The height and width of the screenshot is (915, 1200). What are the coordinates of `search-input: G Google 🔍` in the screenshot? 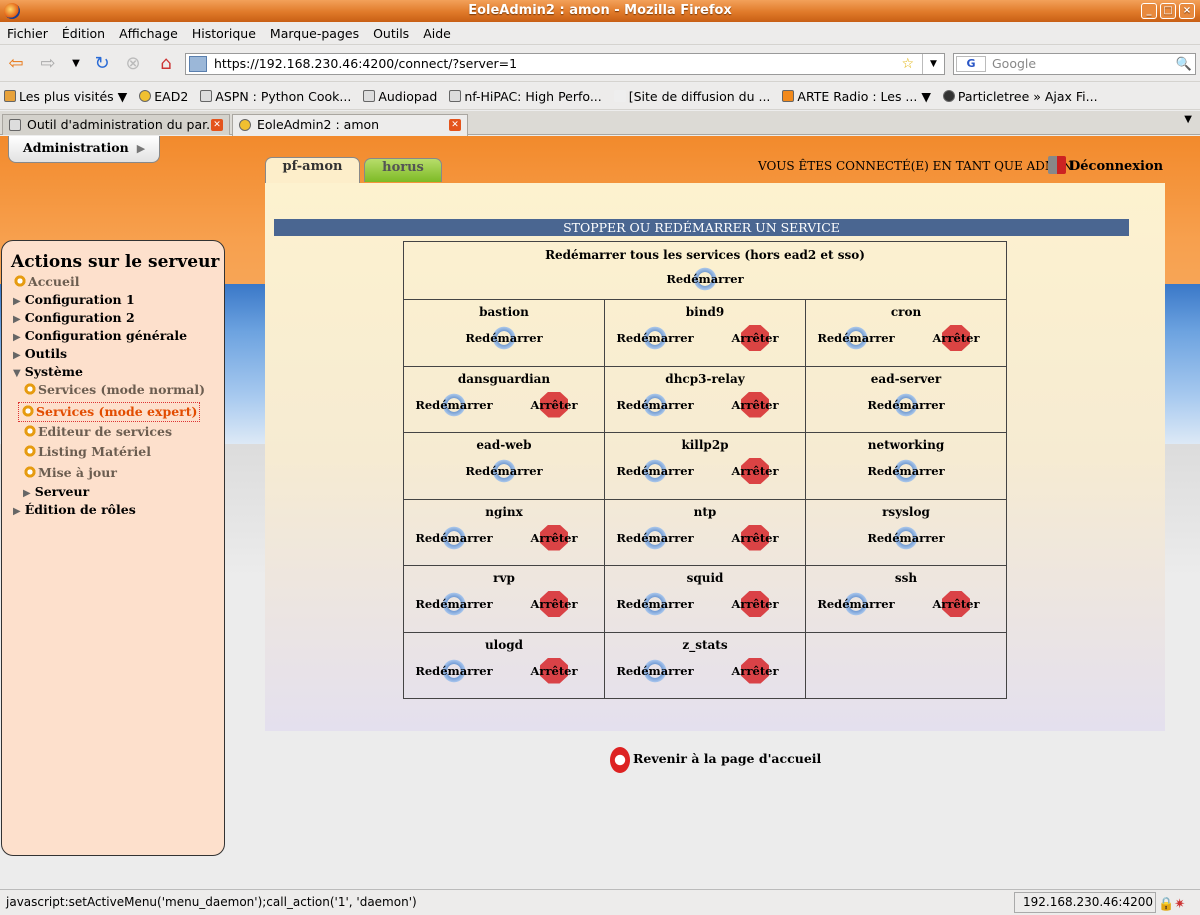 It's located at (1074, 64).